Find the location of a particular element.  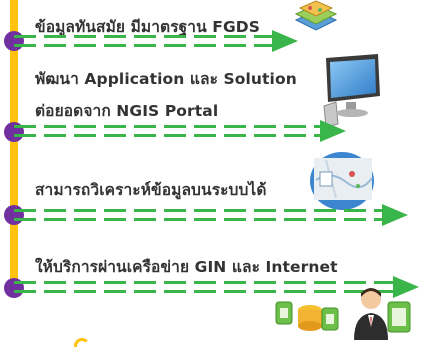

user-icon is located at coordinates (371, 314).